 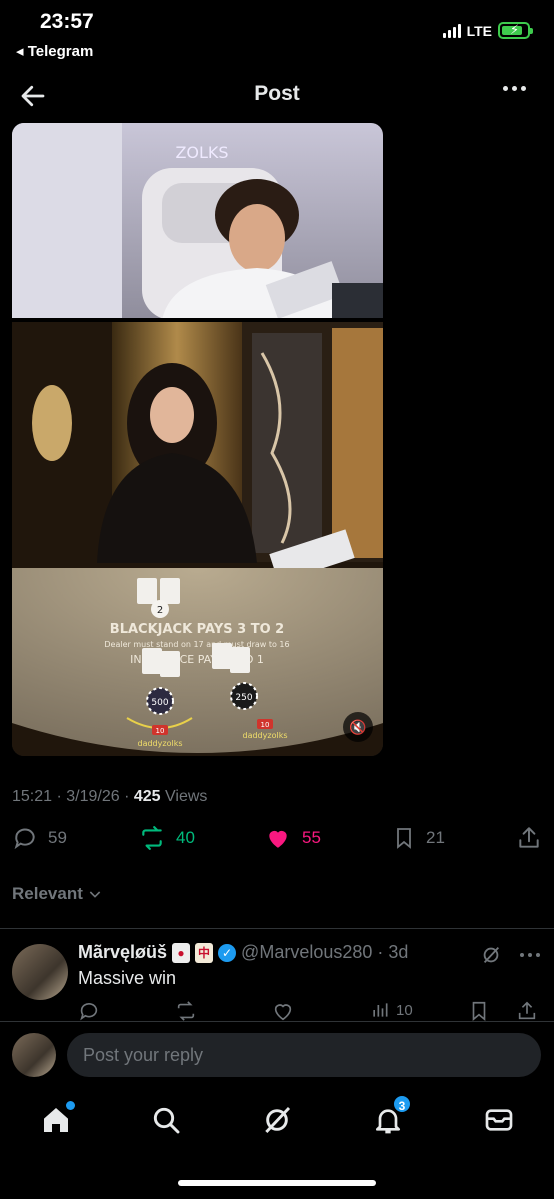 What do you see at coordinates (292, 838) in the screenshot?
I see `like-button: 55` at bounding box center [292, 838].